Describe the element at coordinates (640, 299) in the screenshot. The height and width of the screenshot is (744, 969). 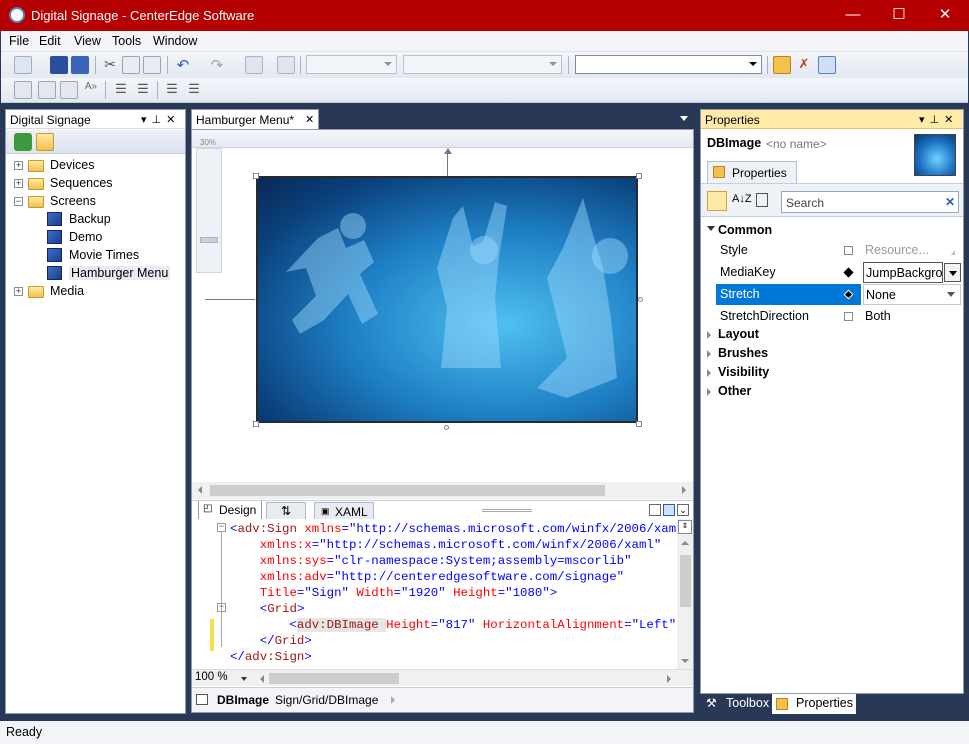
I see `resize-handle-right` at that location.